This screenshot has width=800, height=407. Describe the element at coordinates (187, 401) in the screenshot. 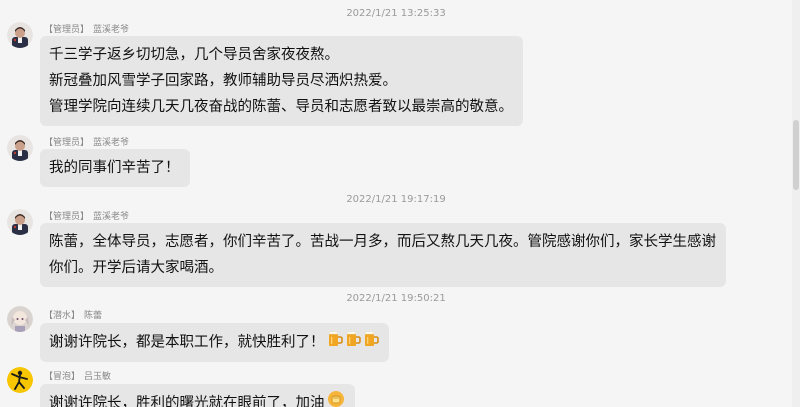

I see `message-text: 谢谢许院长，胜利的曙光就在眼前了，加油` at that location.